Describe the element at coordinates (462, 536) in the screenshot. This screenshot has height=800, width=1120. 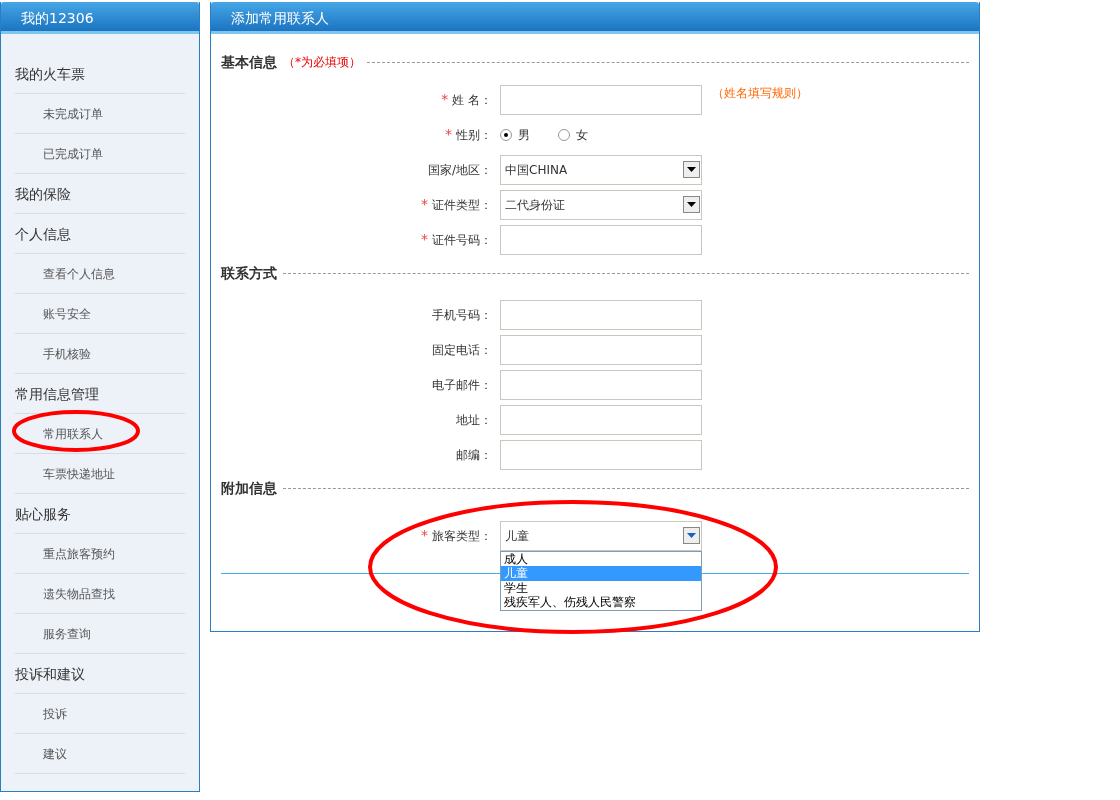
I see `field-label: 旅客类型：` at that location.